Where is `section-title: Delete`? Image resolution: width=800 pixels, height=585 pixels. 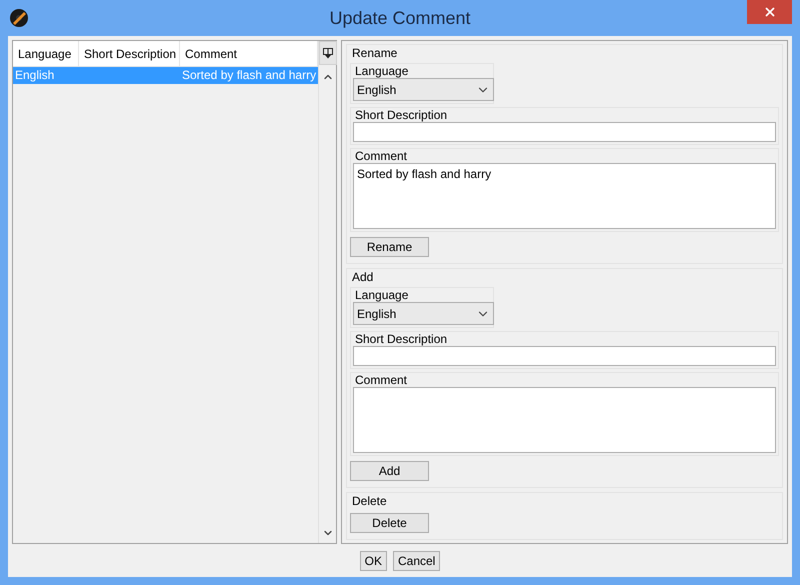
section-title: Delete is located at coordinates (369, 500).